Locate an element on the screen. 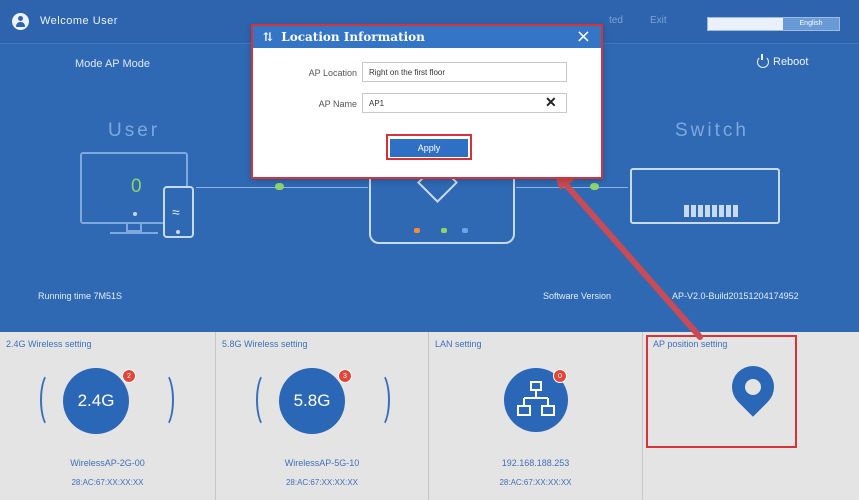 This screenshot has height=500, width=859. monitor-dot is located at coordinates (135, 214).